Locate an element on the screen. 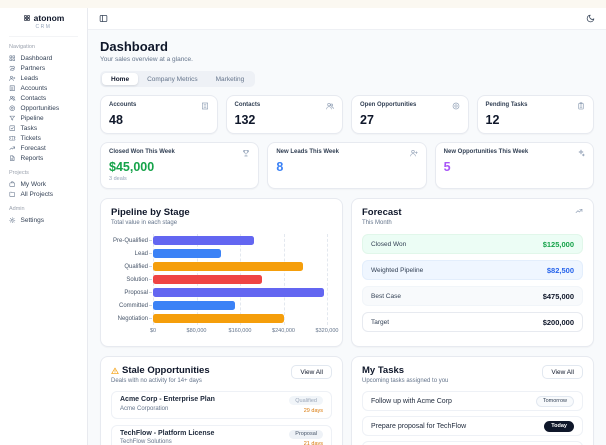 The height and width of the screenshot is (445, 606). stale-title: Stale Opportunities is located at coordinates (166, 370).